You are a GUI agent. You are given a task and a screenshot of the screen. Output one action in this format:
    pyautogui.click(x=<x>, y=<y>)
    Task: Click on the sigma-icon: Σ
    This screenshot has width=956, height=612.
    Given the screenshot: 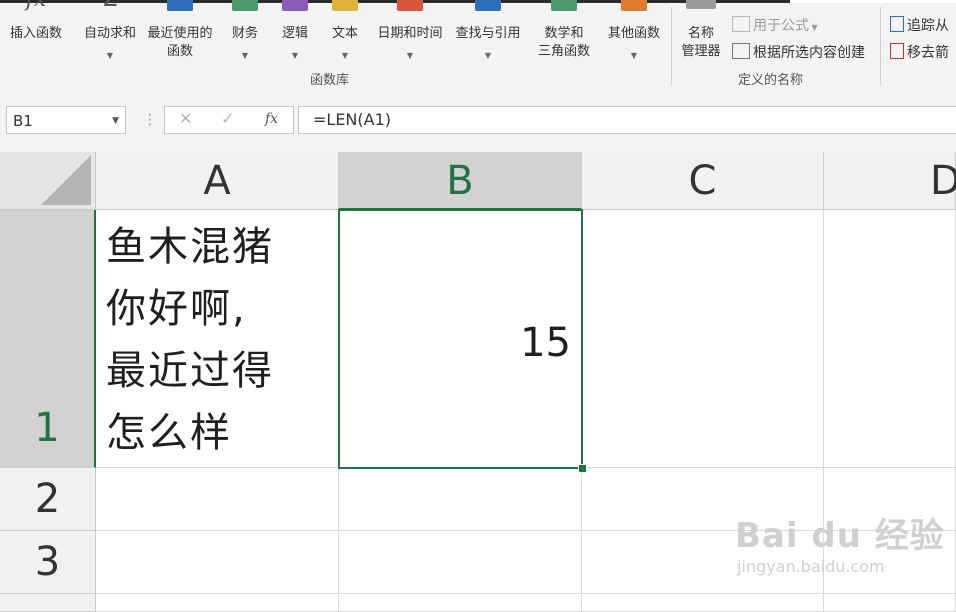 What is the action you would take?
    pyautogui.click(x=110, y=5)
    